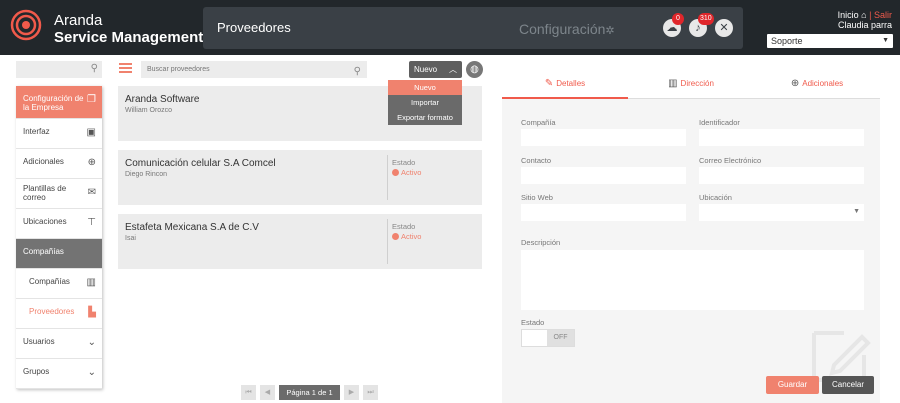 The width and height of the screenshot is (900, 403). What do you see at coordinates (781, 175) in the screenshot?
I see `email-field` at bounding box center [781, 175].